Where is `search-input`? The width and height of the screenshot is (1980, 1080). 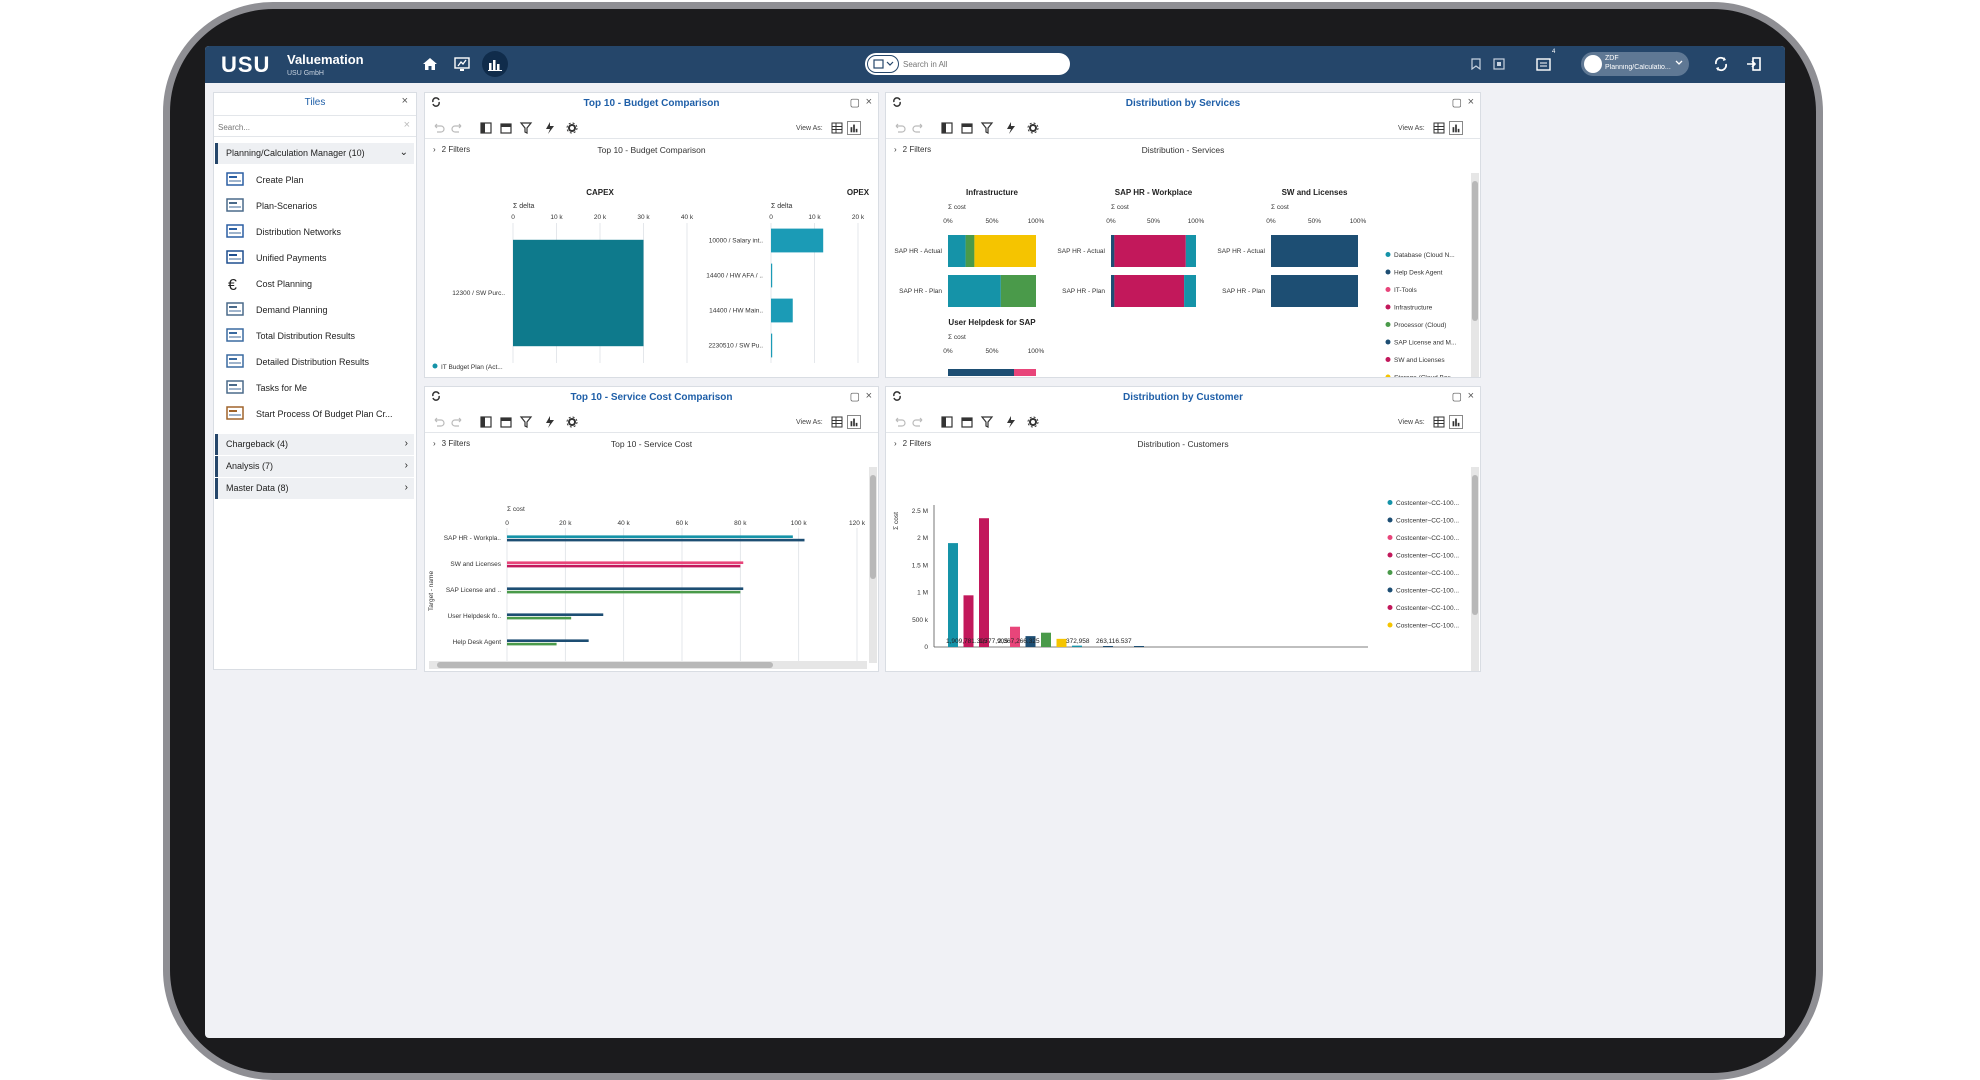
search-input is located at coordinates (983, 64).